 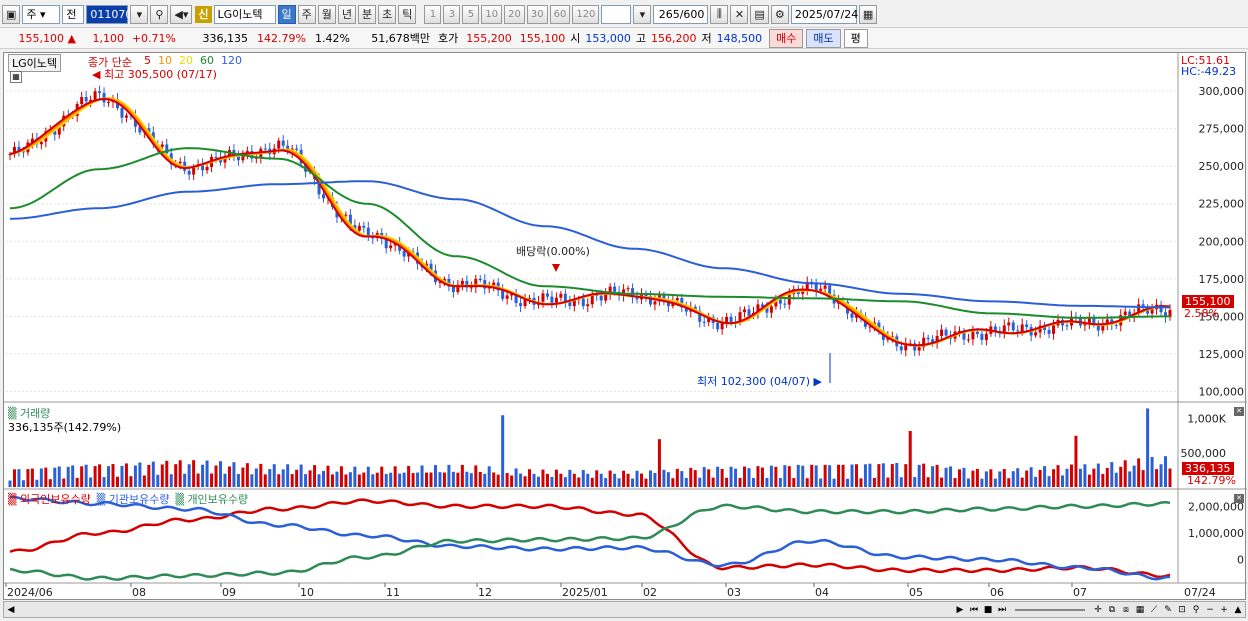 What do you see at coordinates (471, 14) in the screenshot?
I see `minute-option-5: 5` at bounding box center [471, 14].